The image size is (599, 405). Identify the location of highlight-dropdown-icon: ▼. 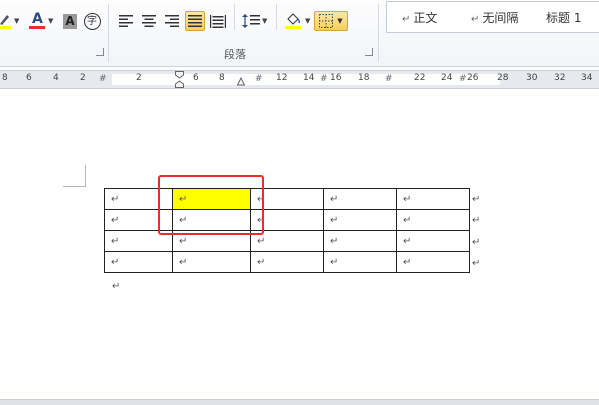
(16, 21).